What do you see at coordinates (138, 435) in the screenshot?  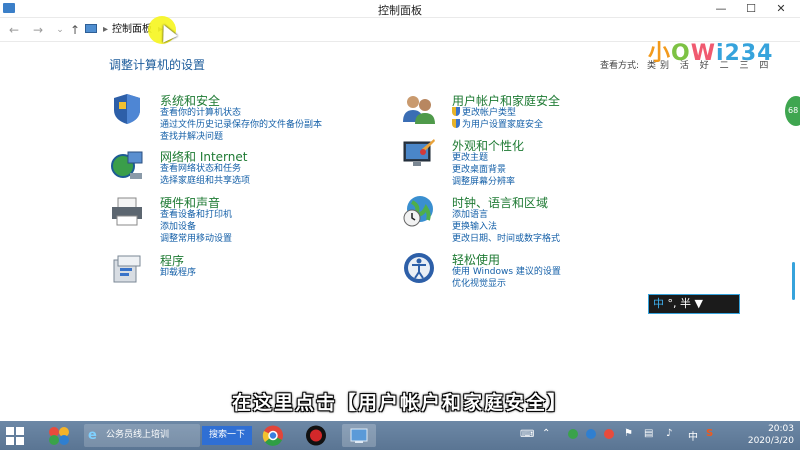 I see `taskbar-task-label: 公务员线上培训` at bounding box center [138, 435].